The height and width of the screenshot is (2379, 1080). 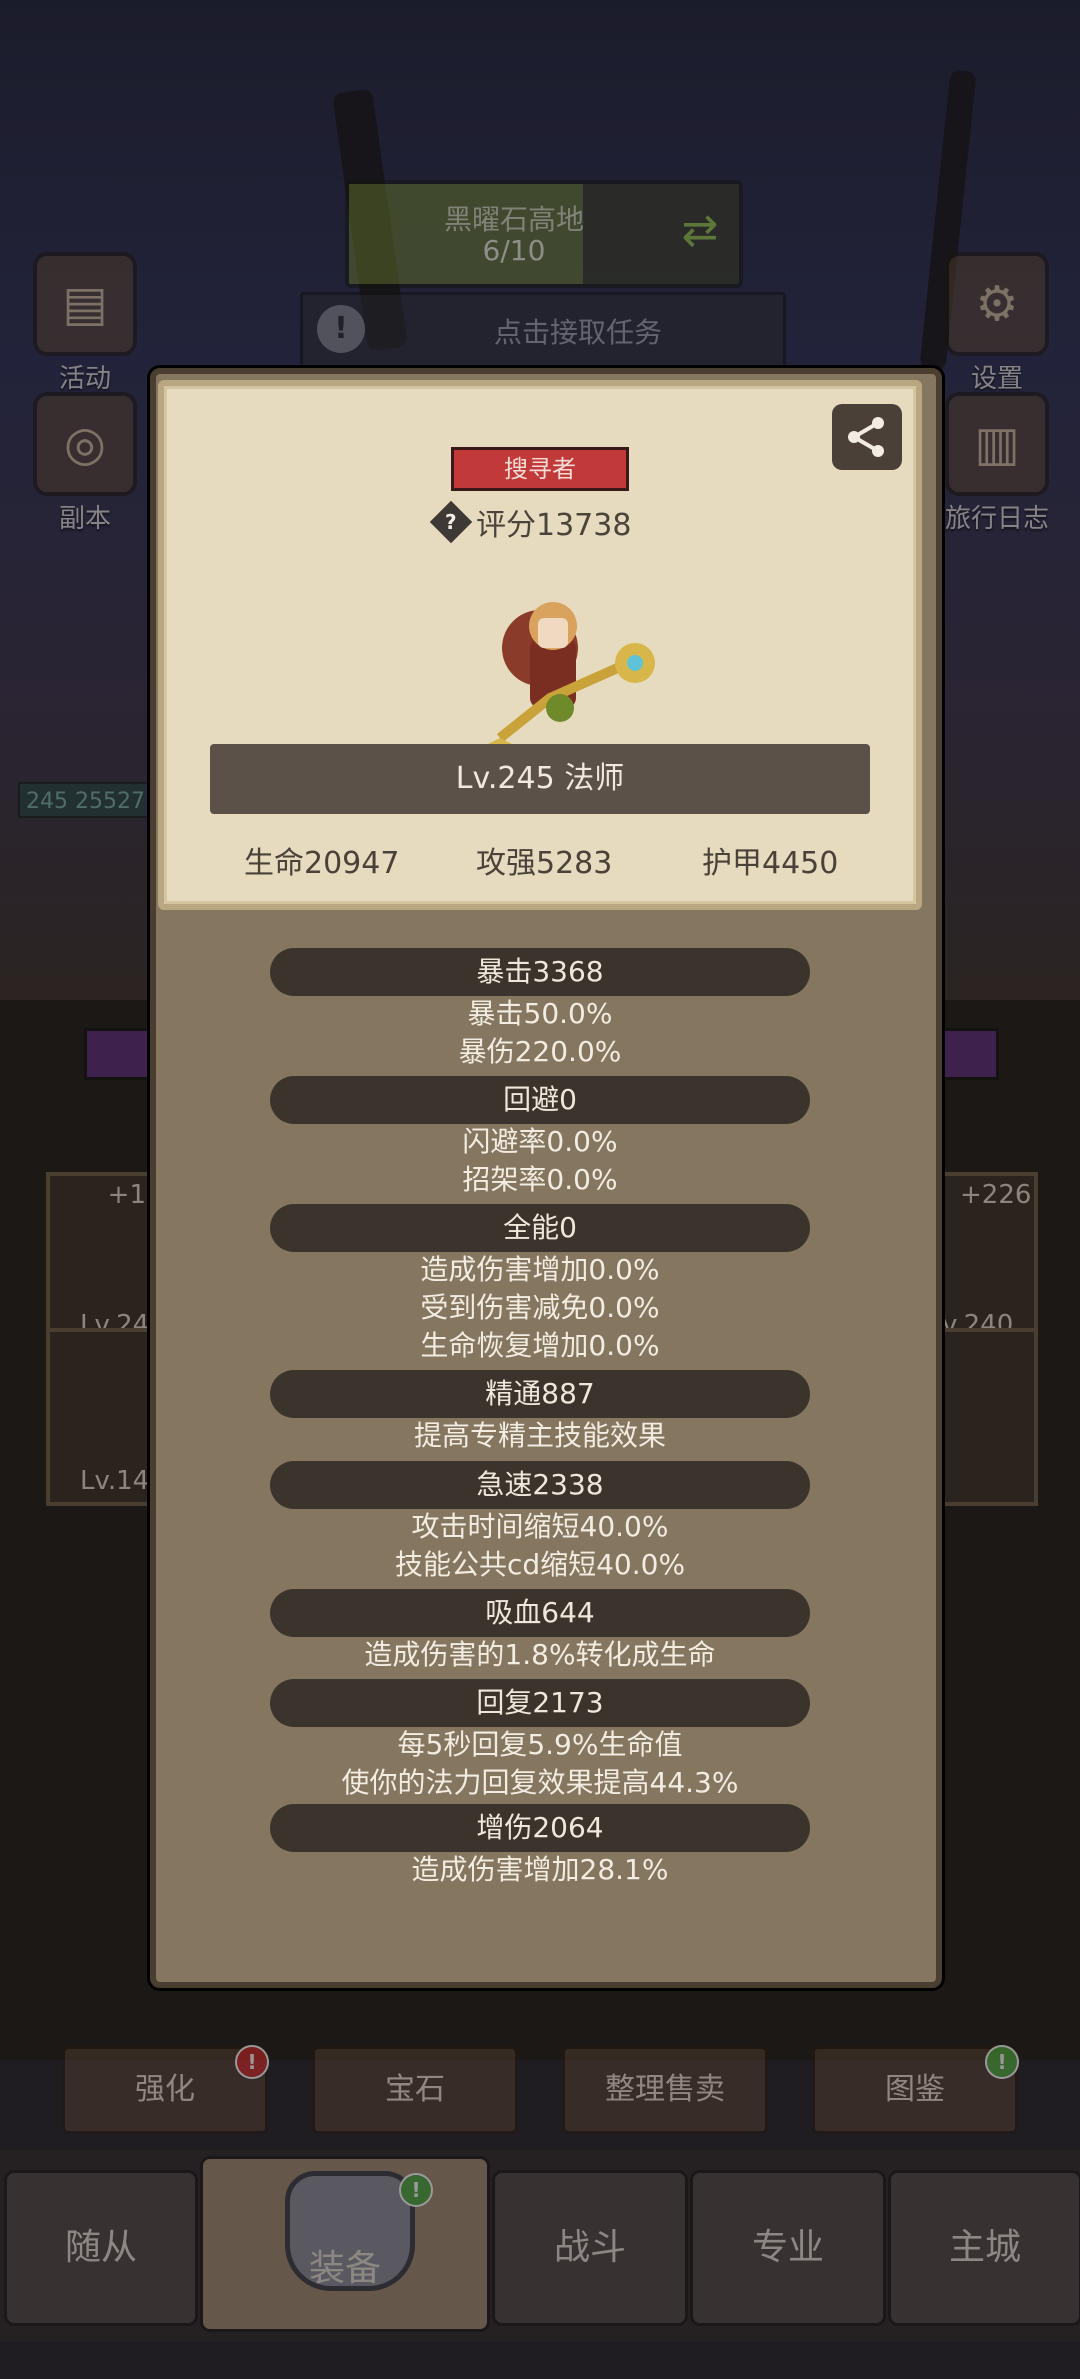 I want to click on codex-button: 图鉴 !, so click(x=915, y=2089).